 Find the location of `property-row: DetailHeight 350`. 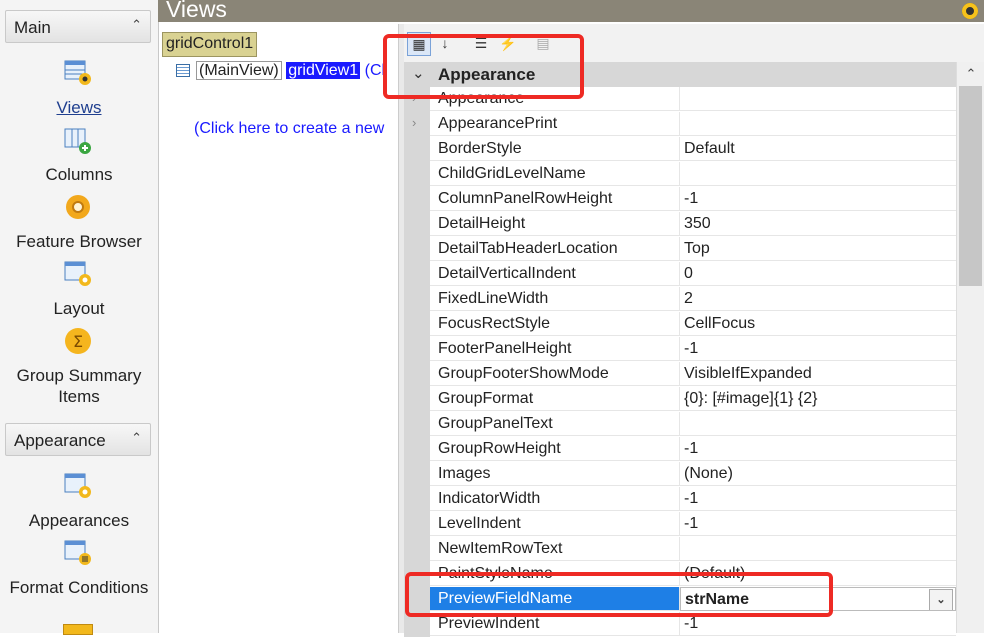

property-row: DetailHeight 350 is located at coordinates (680, 224).